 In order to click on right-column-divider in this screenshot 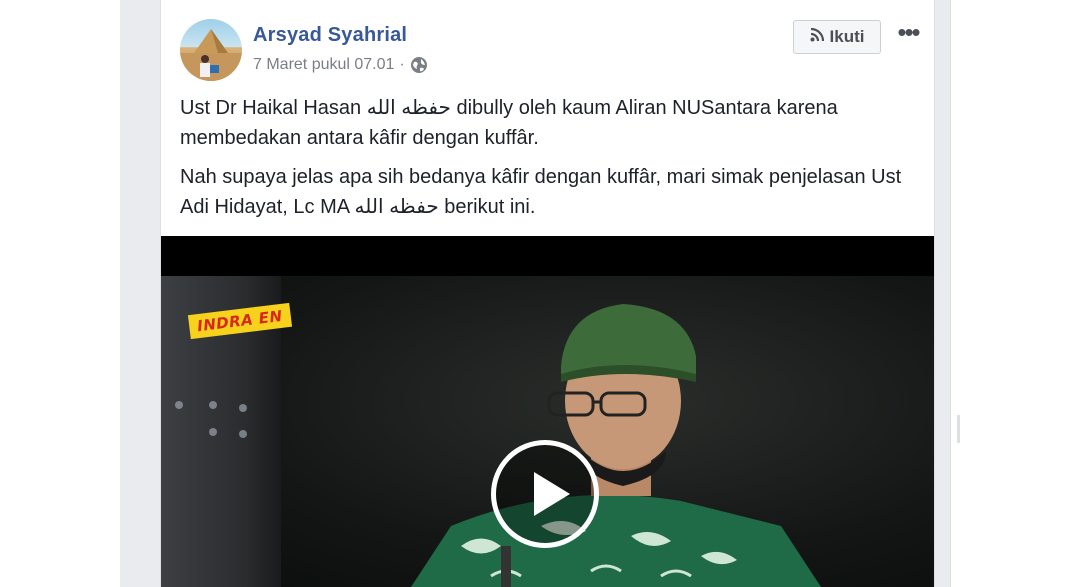, I will do `click(958, 429)`.